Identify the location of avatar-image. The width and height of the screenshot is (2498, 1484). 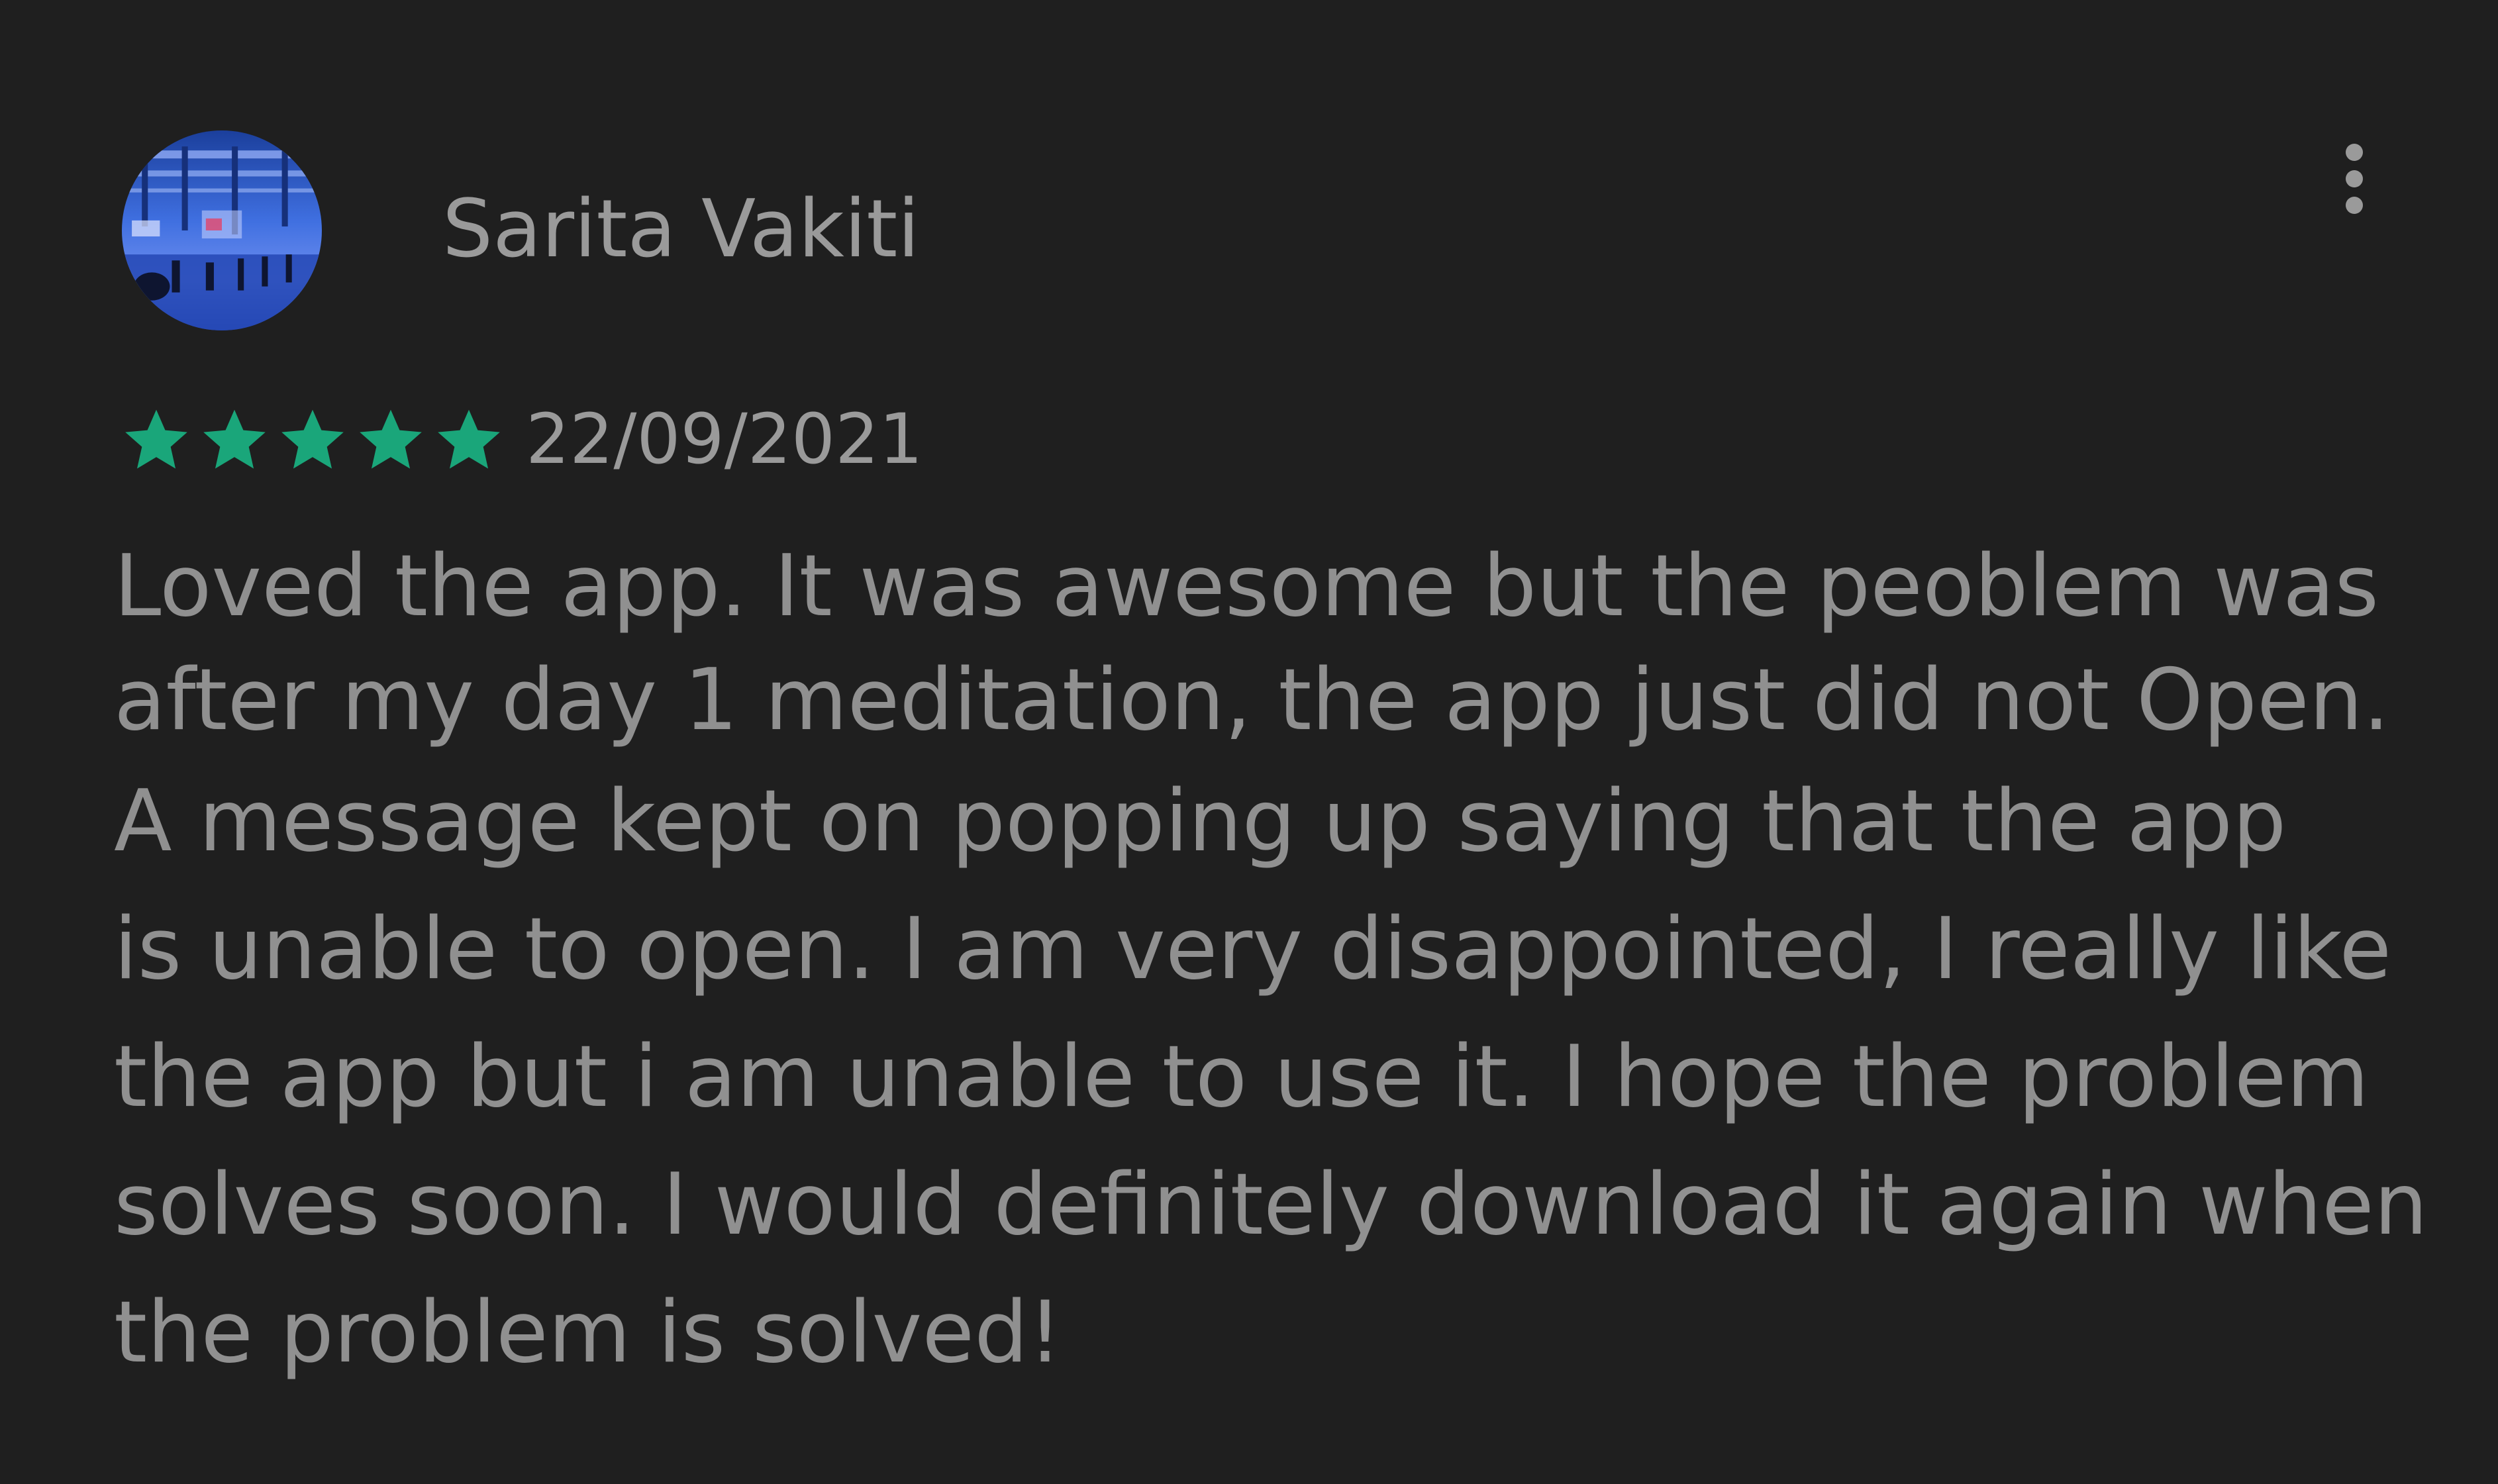
(222, 230).